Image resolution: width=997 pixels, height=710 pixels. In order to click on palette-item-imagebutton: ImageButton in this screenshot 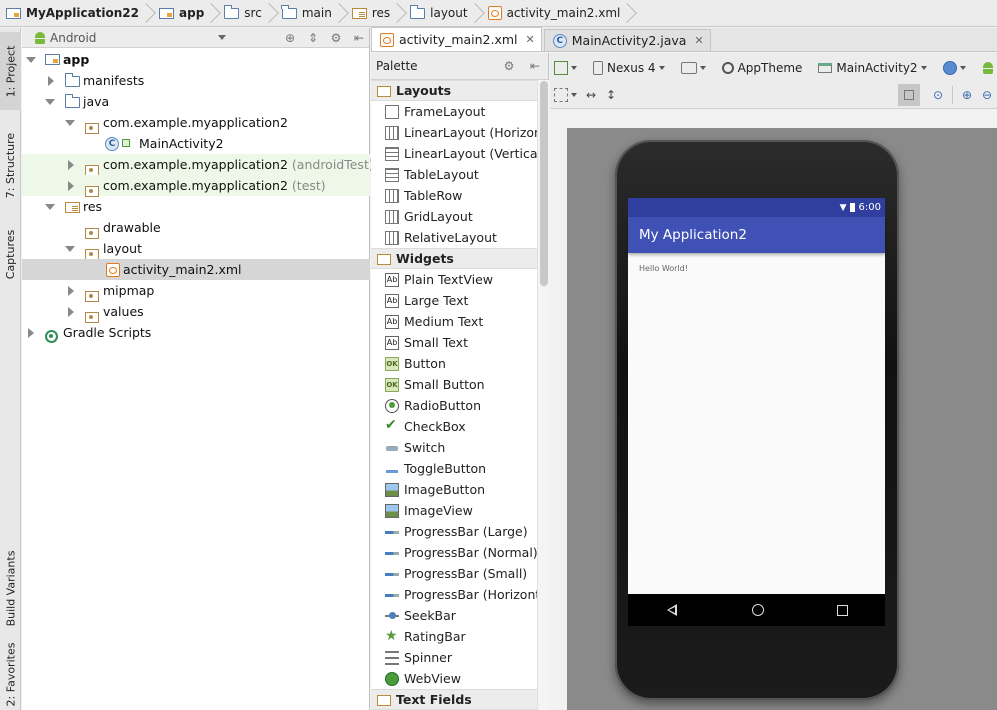, I will do `click(454, 489)`.